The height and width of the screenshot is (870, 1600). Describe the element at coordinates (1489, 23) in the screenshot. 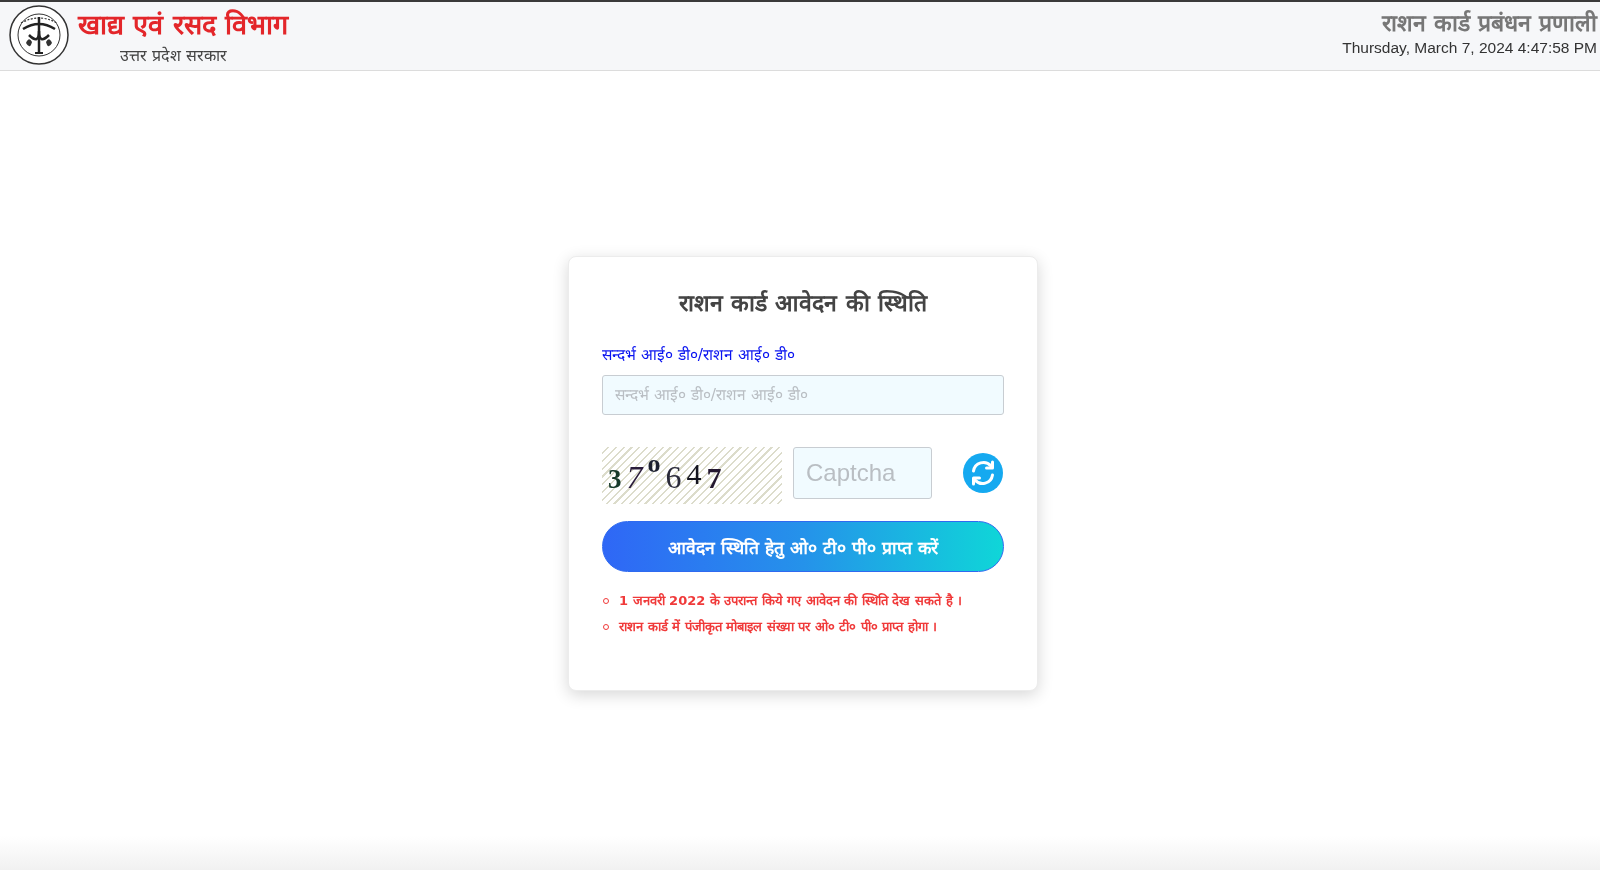

I see `system-title: राशन कार्ड प्रबंधन प्रणाली` at that location.